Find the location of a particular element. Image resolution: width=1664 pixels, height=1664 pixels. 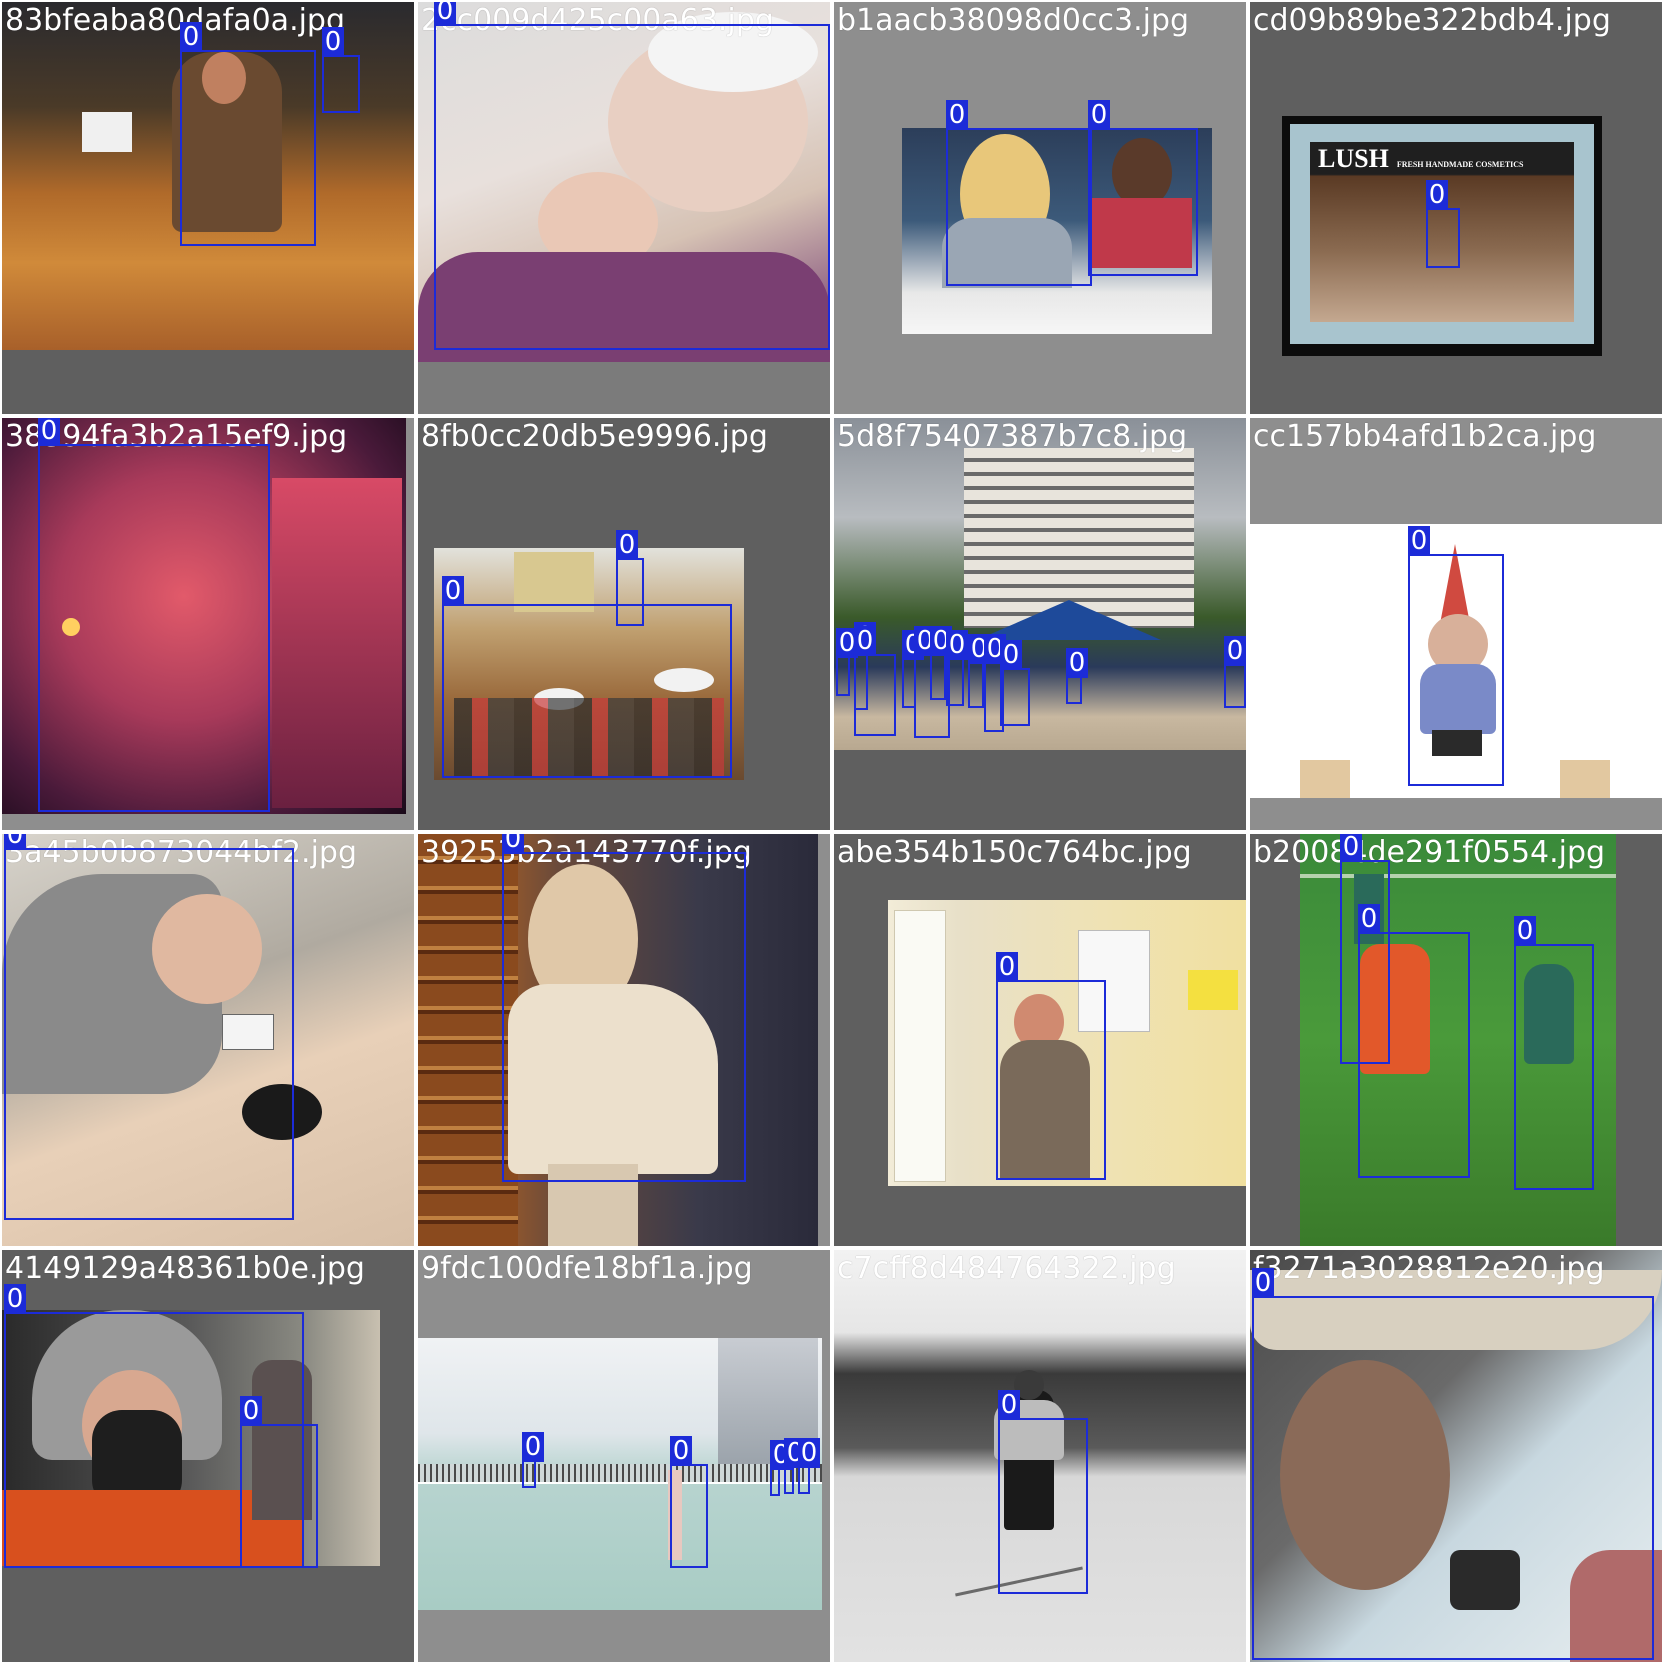

filename-label: b1aacb38098d0cc3.jpg is located at coordinates (1013, 20).